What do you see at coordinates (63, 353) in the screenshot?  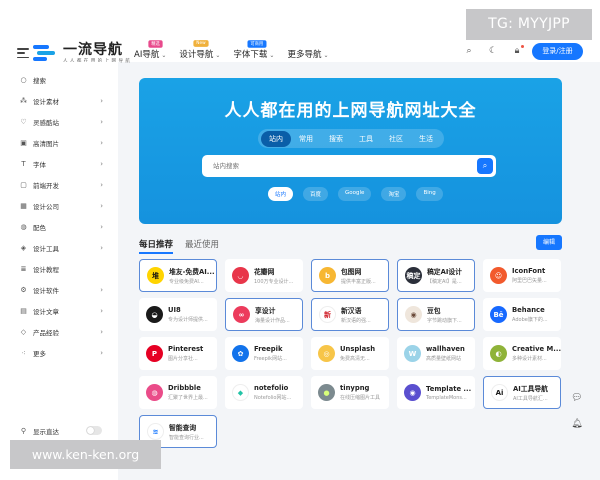 I see `sidebar-item-13: ⁖ 更多 ›` at bounding box center [63, 353].